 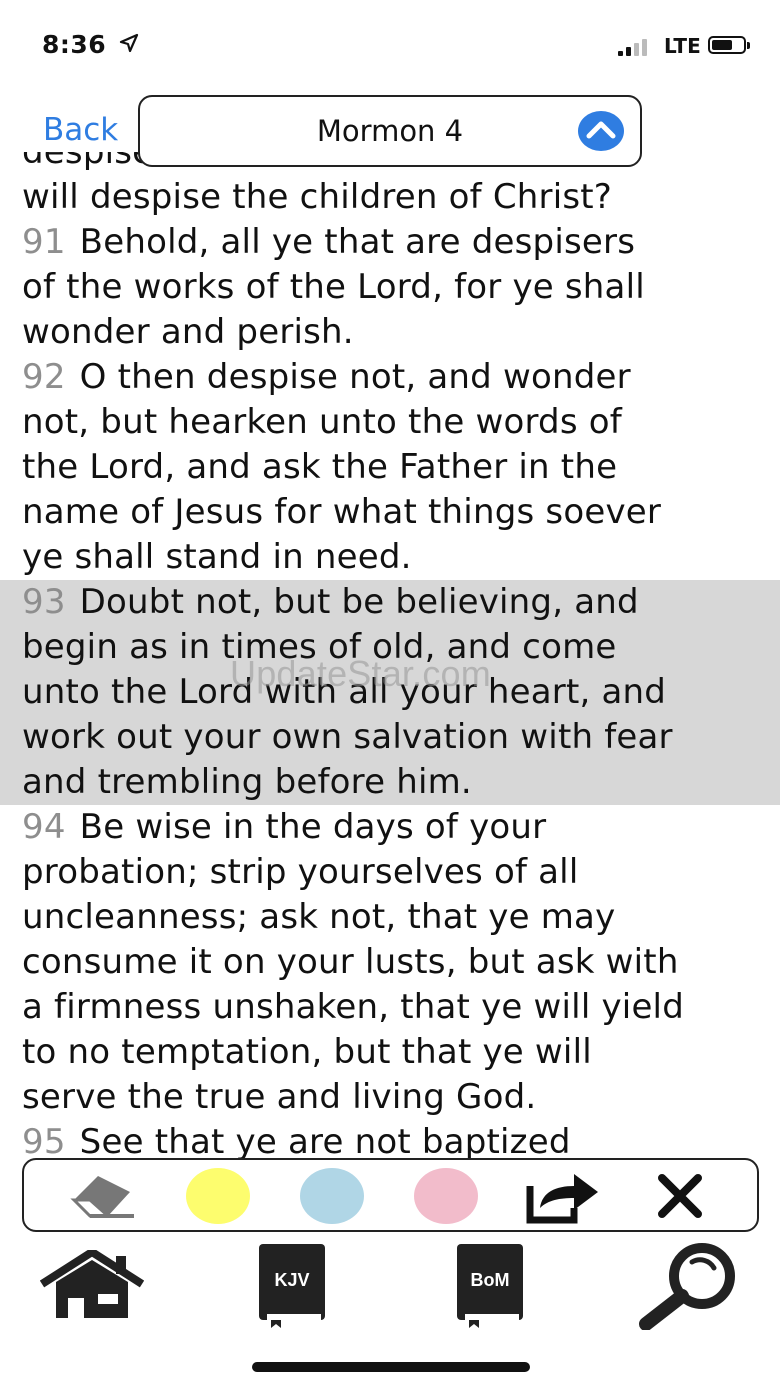 I want to click on verse-line: the Lord, and ask the Father in the, so click(x=320, y=467).